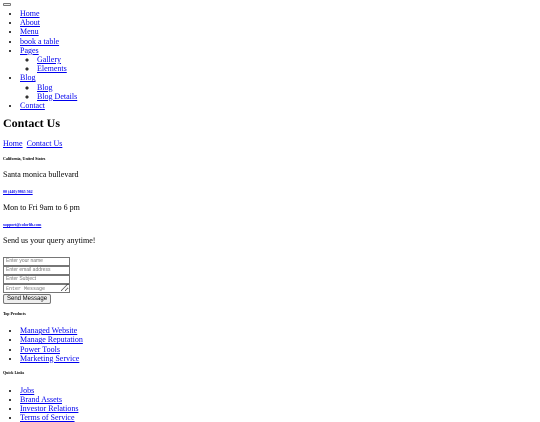 This screenshot has width=540, height=422. I want to click on nav-link-elements: Elements, so click(52, 68).